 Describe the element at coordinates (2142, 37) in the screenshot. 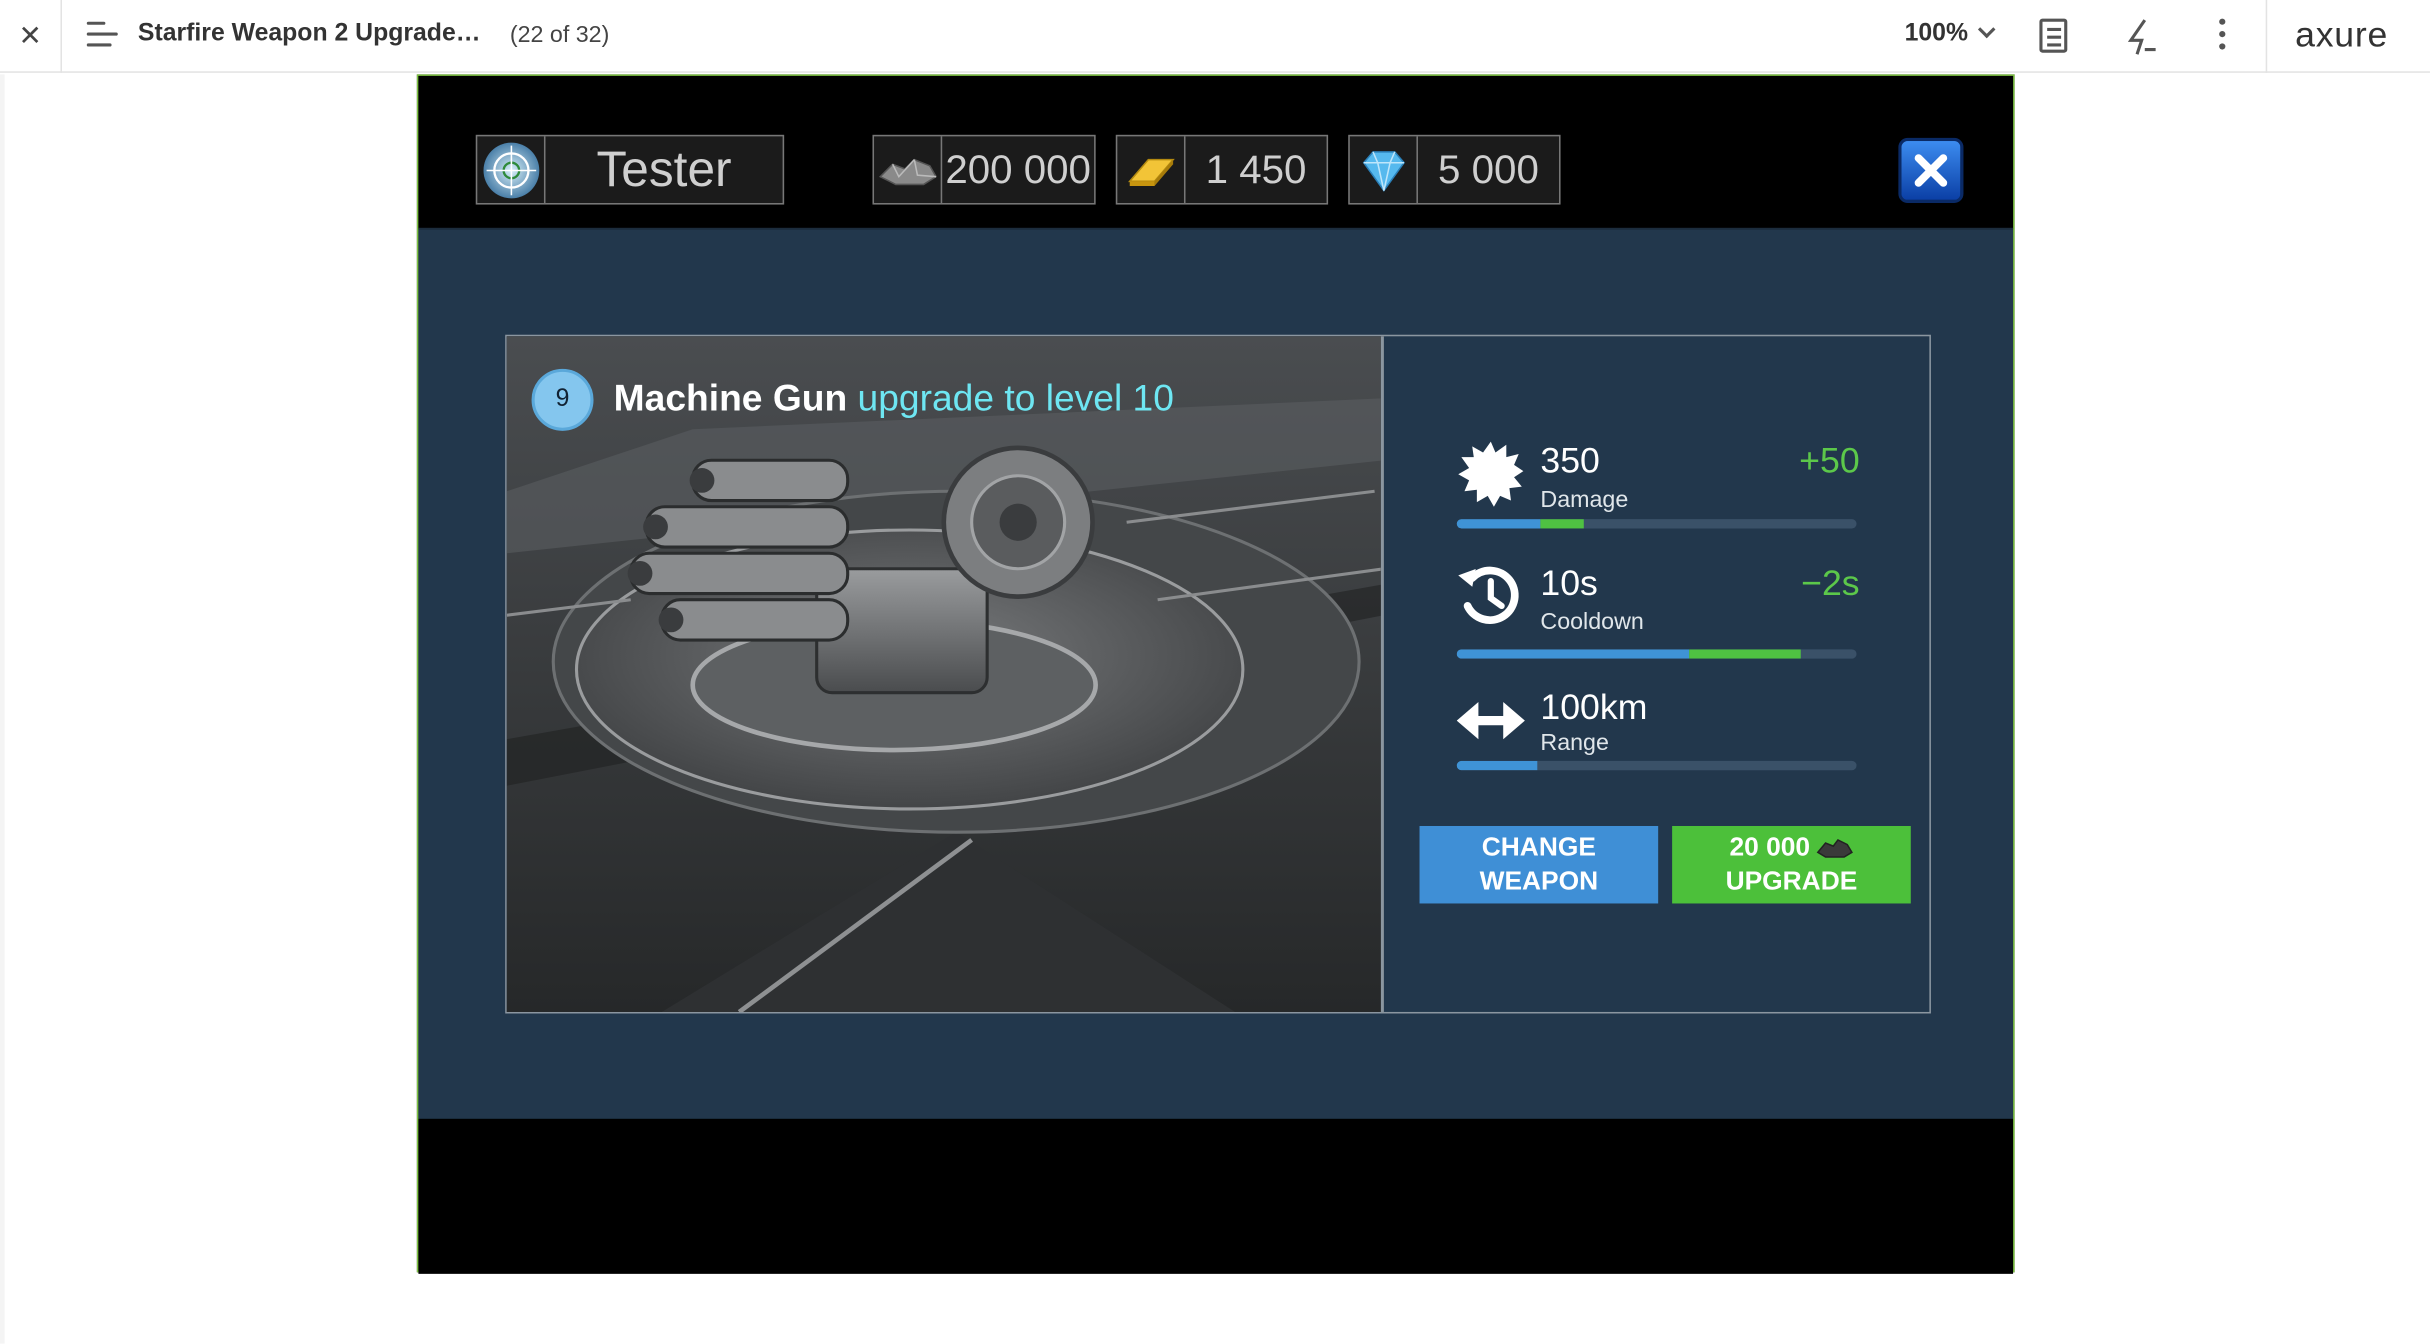

I see `interactions-icon` at that location.